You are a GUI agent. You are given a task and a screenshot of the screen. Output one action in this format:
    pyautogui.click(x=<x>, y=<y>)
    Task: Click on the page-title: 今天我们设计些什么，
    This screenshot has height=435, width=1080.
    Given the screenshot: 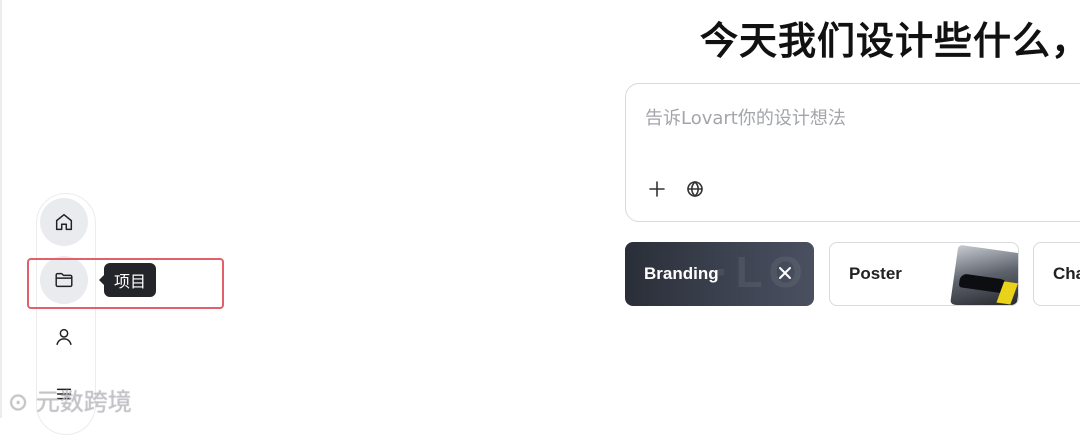 What is the action you would take?
    pyautogui.click(x=890, y=41)
    